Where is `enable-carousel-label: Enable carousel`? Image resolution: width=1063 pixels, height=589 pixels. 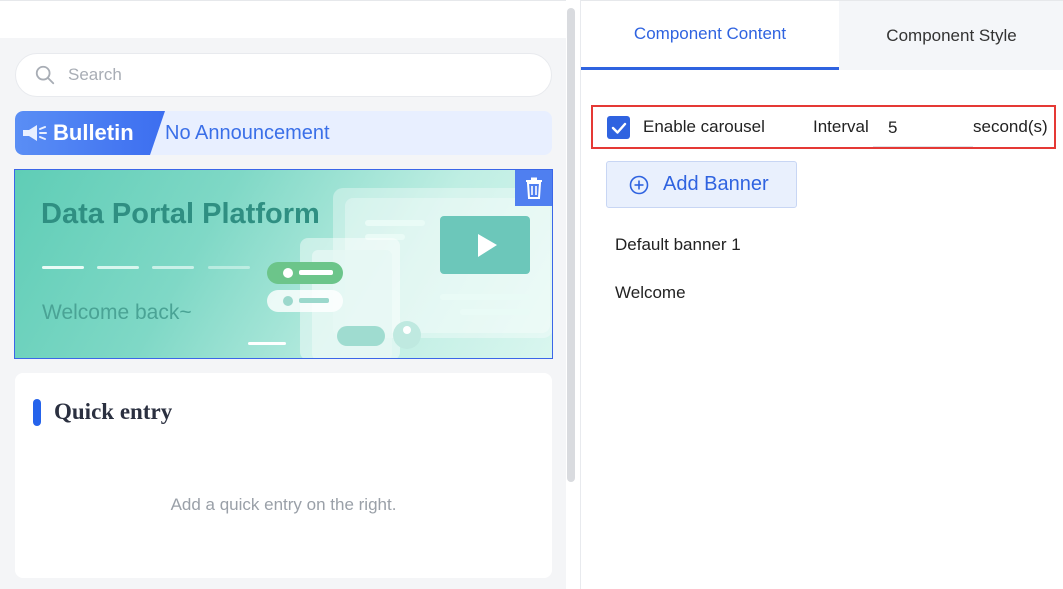
enable-carousel-label: Enable carousel is located at coordinates (704, 126).